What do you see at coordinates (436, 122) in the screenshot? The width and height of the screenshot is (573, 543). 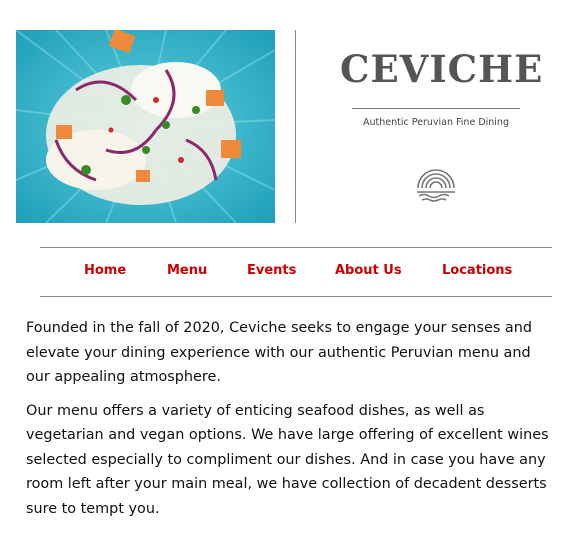 I see `brand-tagline: Authentic Peruvian Fine Dining` at bounding box center [436, 122].